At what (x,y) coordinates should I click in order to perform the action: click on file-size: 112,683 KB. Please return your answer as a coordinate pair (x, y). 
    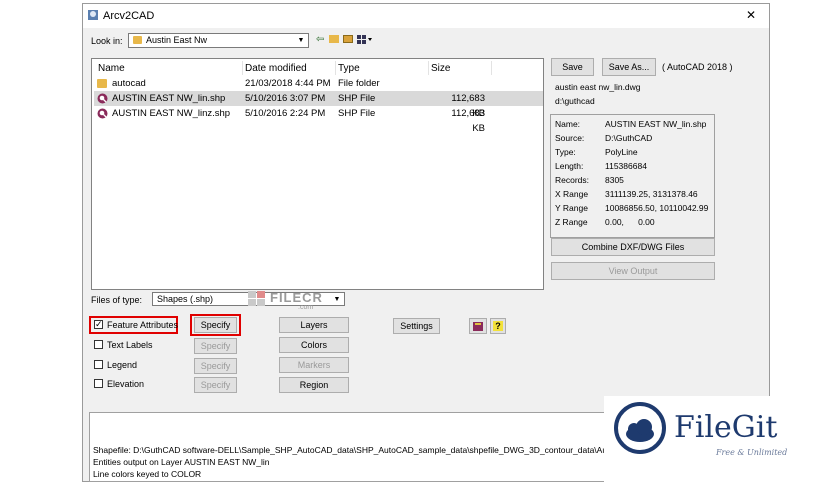
    Looking at the image, I should click on (468, 121).